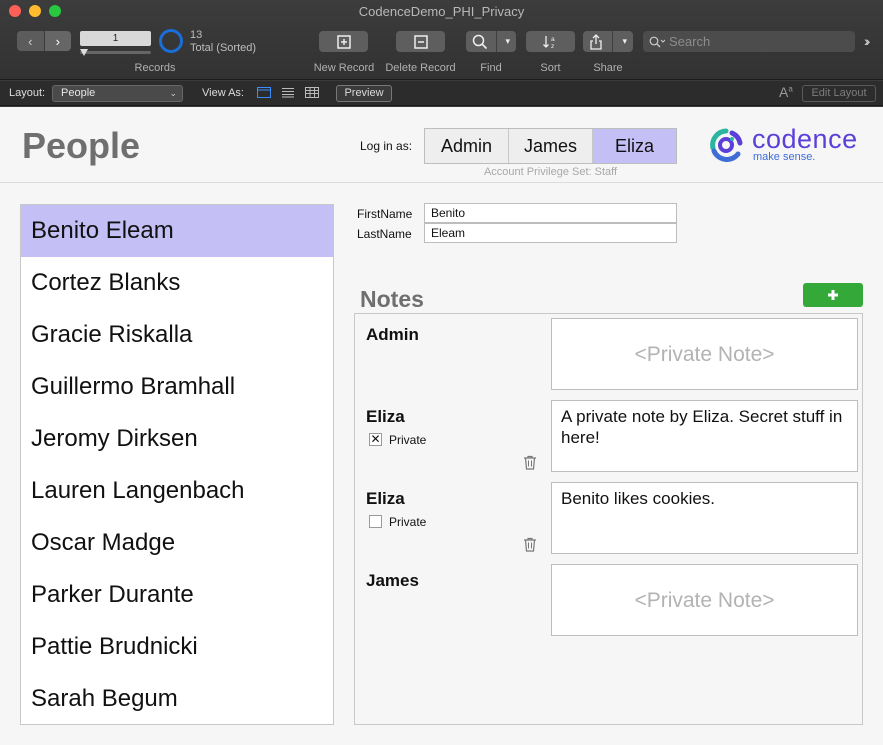  Describe the element at coordinates (491, 68) in the screenshot. I see `find-label: Find` at that location.